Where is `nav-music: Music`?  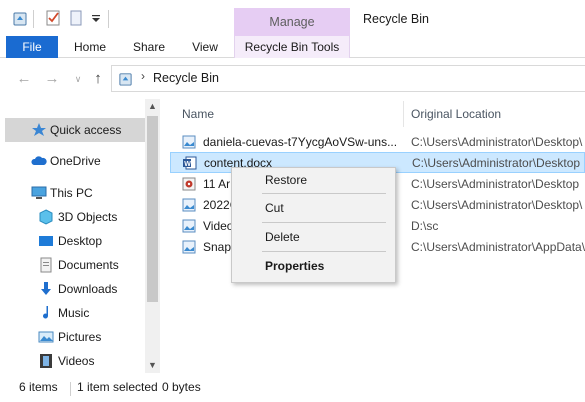 nav-music: Music is located at coordinates (75, 313).